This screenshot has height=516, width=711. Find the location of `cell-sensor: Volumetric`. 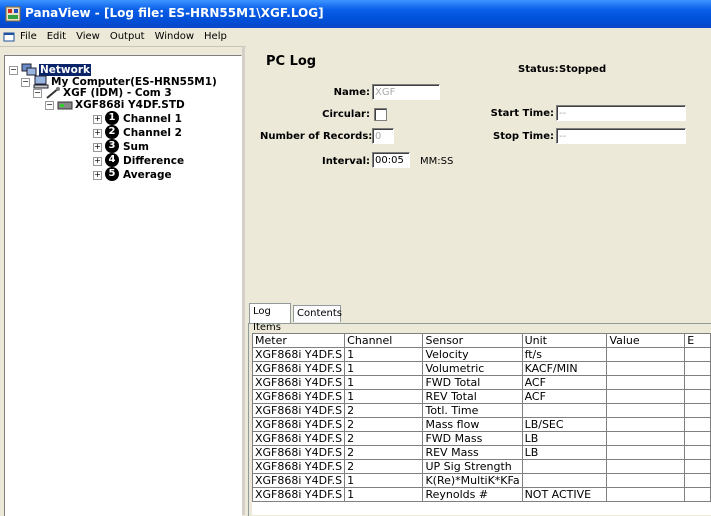

cell-sensor: Volumetric is located at coordinates (472, 368).